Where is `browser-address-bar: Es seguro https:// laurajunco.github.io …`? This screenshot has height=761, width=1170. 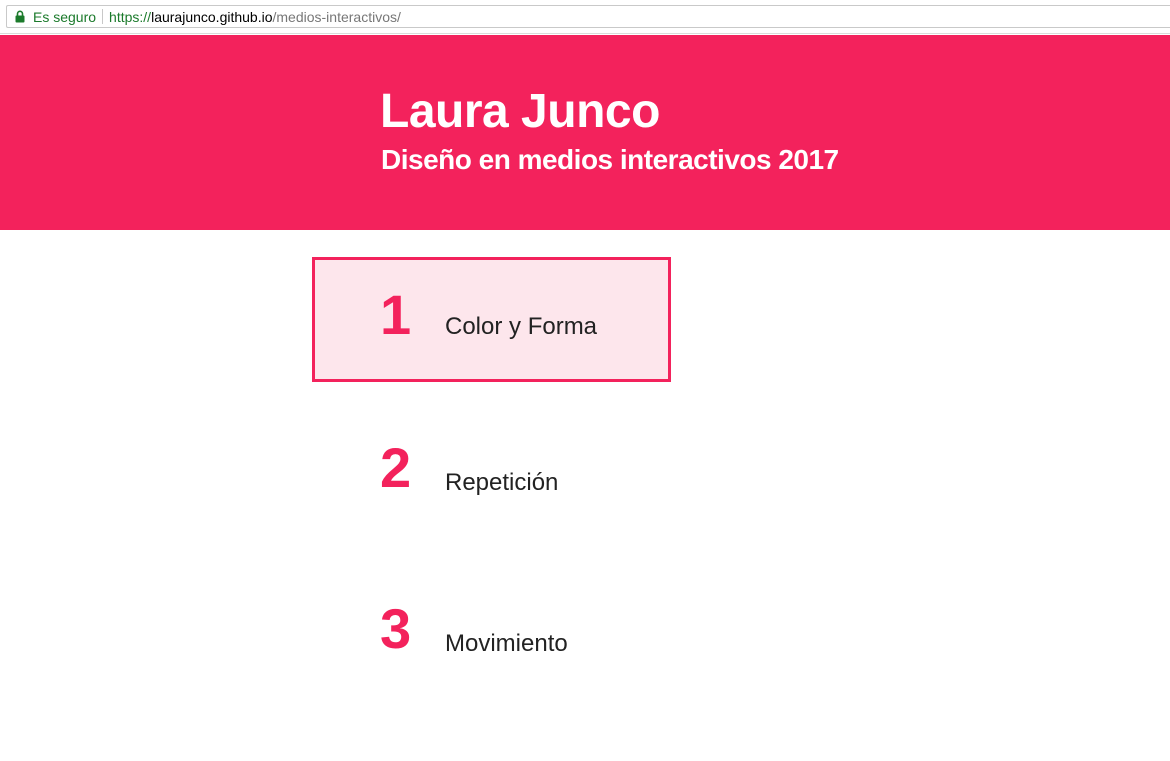
browser-address-bar: Es seguro https:// laurajunco.github.io … is located at coordinates (585, 17).